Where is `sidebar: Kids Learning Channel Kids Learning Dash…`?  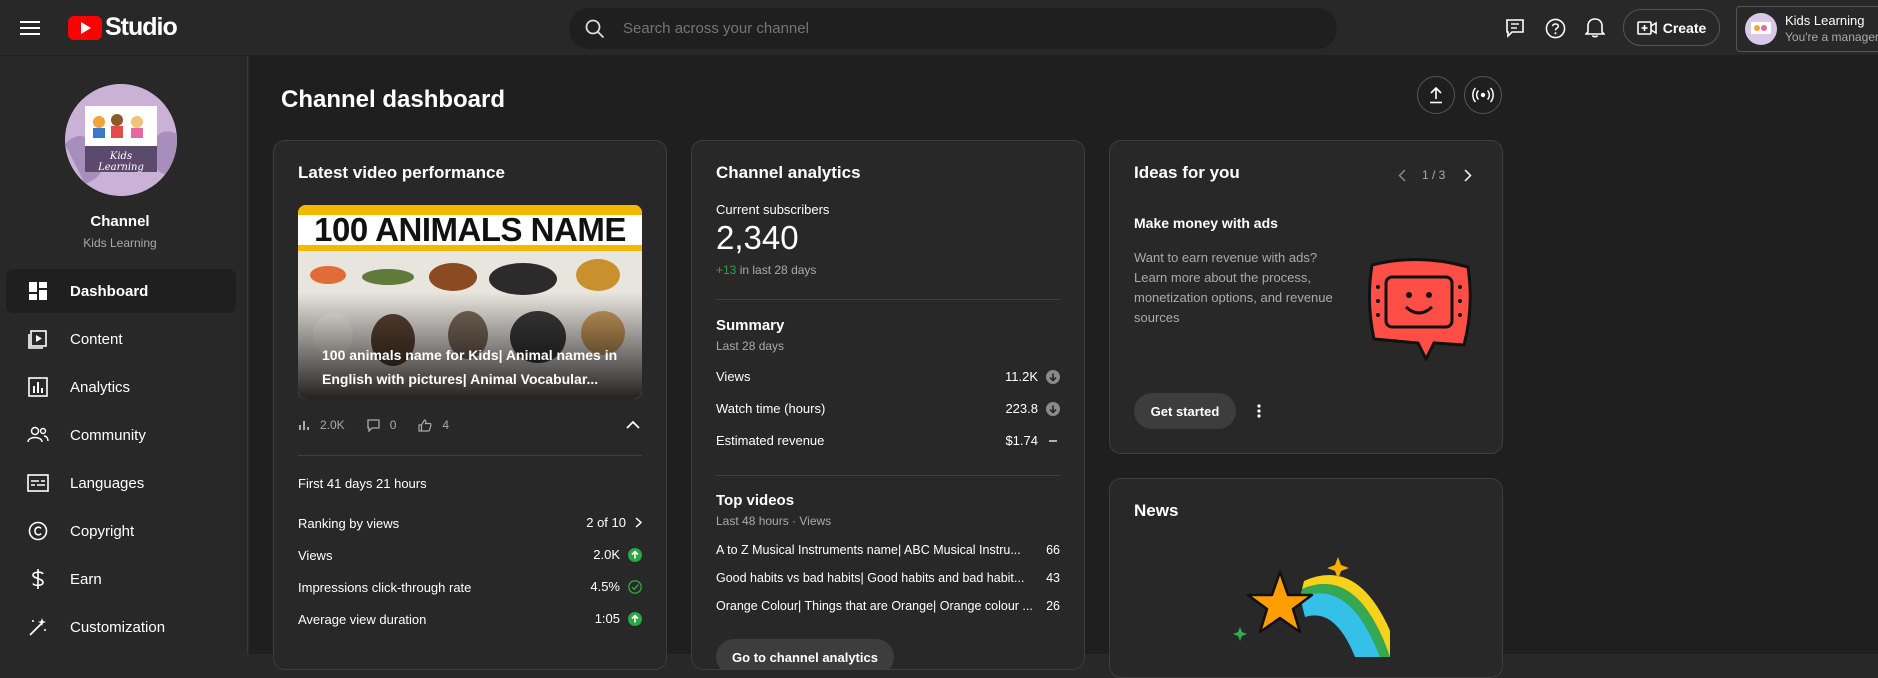 sidebar: Kids Learning Channel Kids Learning Dash… is located at coordinates (124, 355).